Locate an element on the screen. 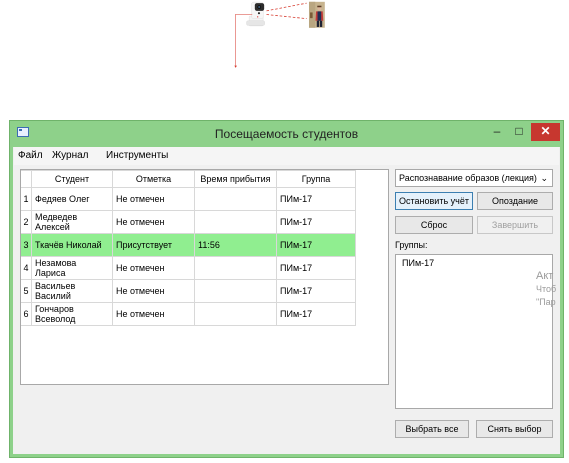 The height and width of the screenshot is (463, 569). student-name-cell: Медведев Алексей is located at coordinates (72, 222).